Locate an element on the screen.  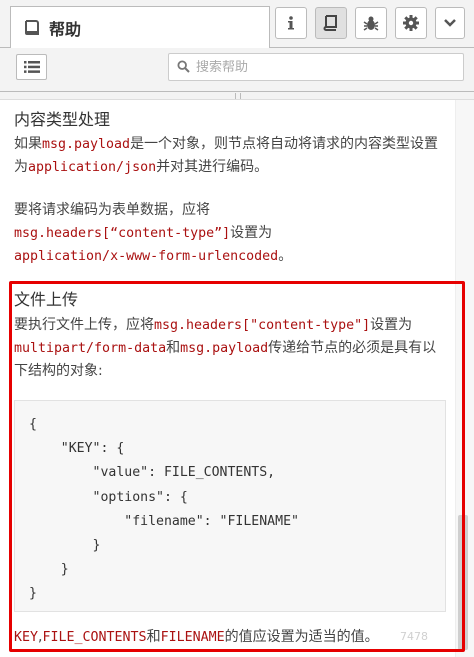
toc-toggle-button is located at coordinates (31, 67).